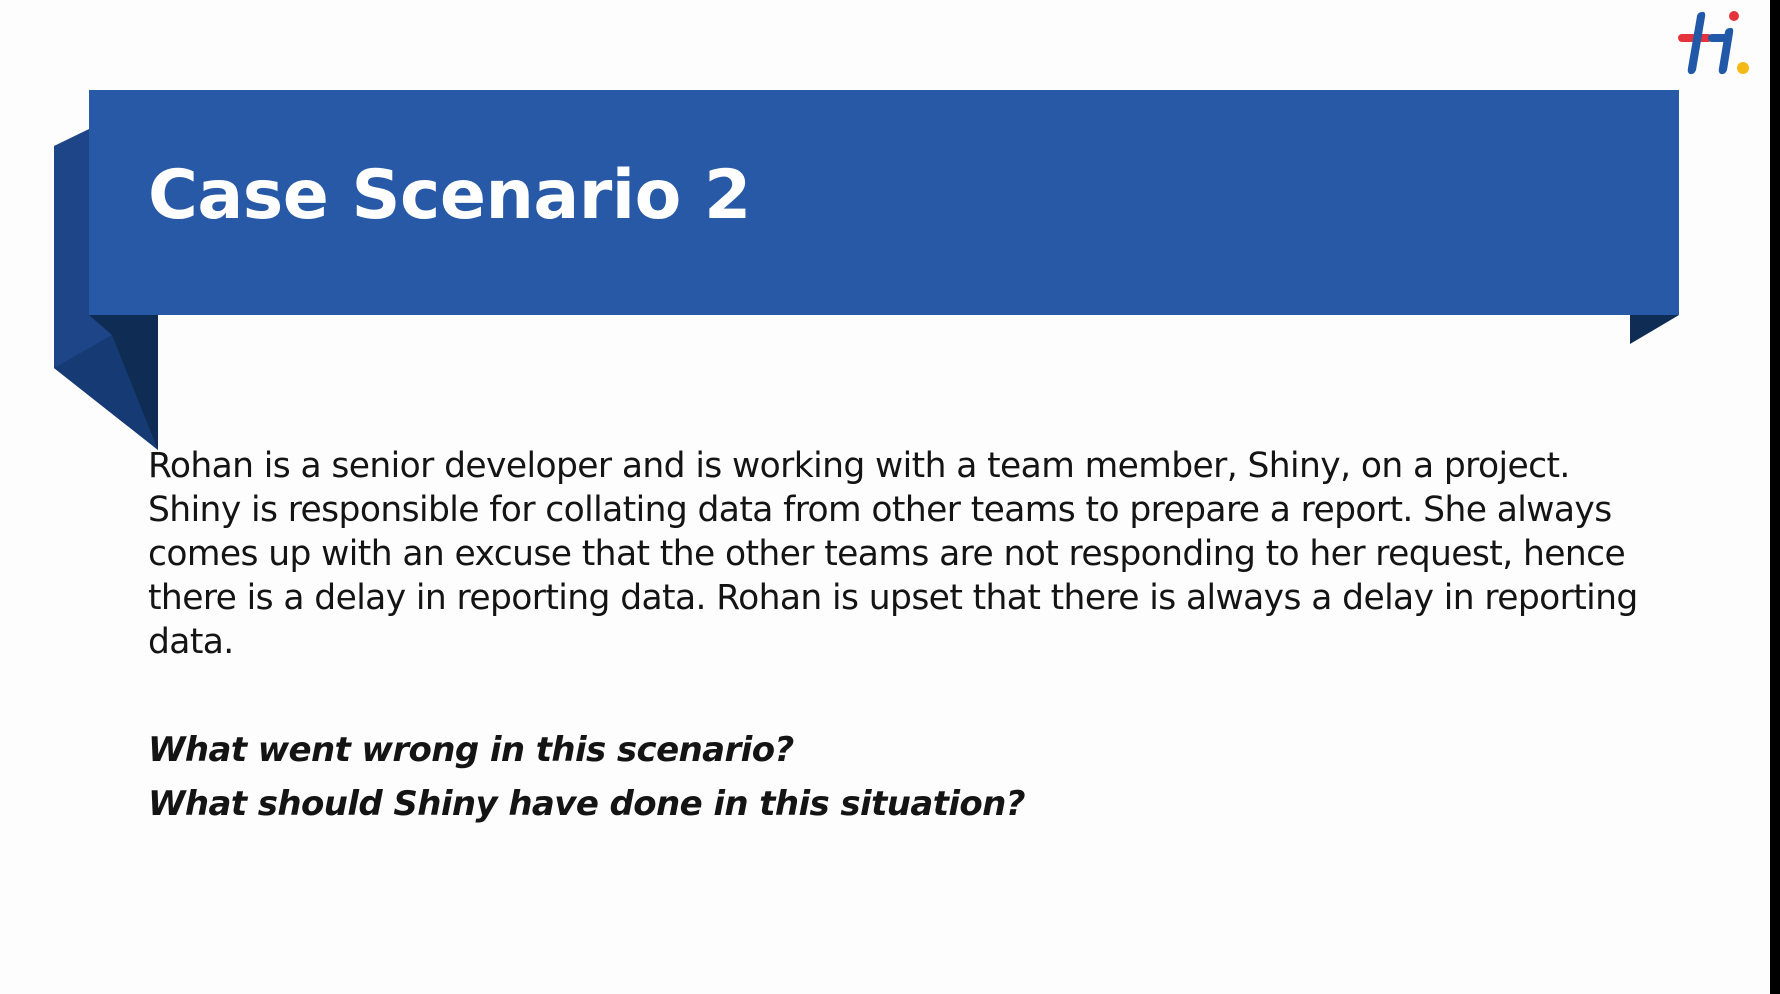  Describe the element at coordinates (1743, 68) in the screenshot. I see `logo-yellow-dot` at that location.